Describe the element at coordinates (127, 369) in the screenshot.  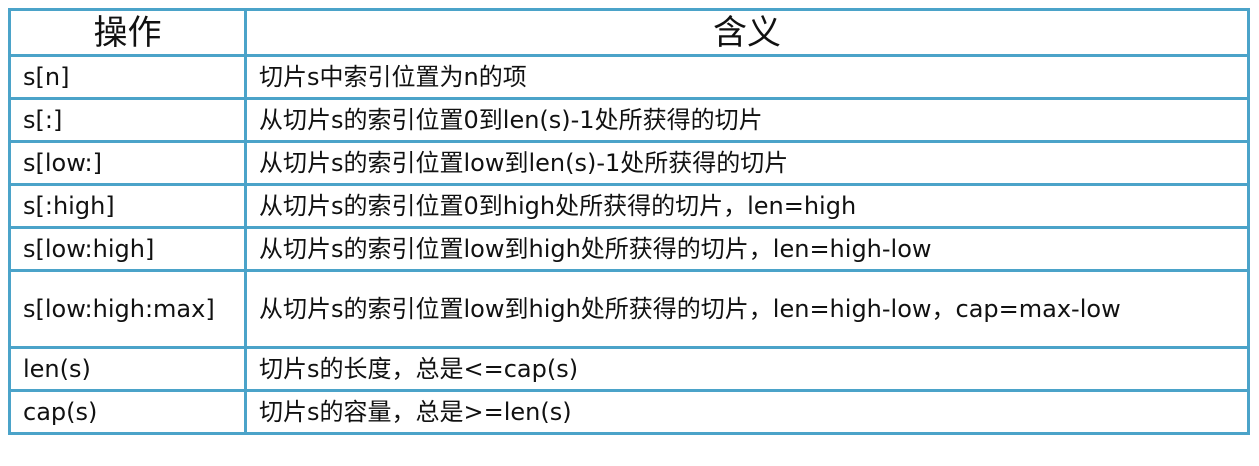
I see `operation-cell: len(s)` at that location.